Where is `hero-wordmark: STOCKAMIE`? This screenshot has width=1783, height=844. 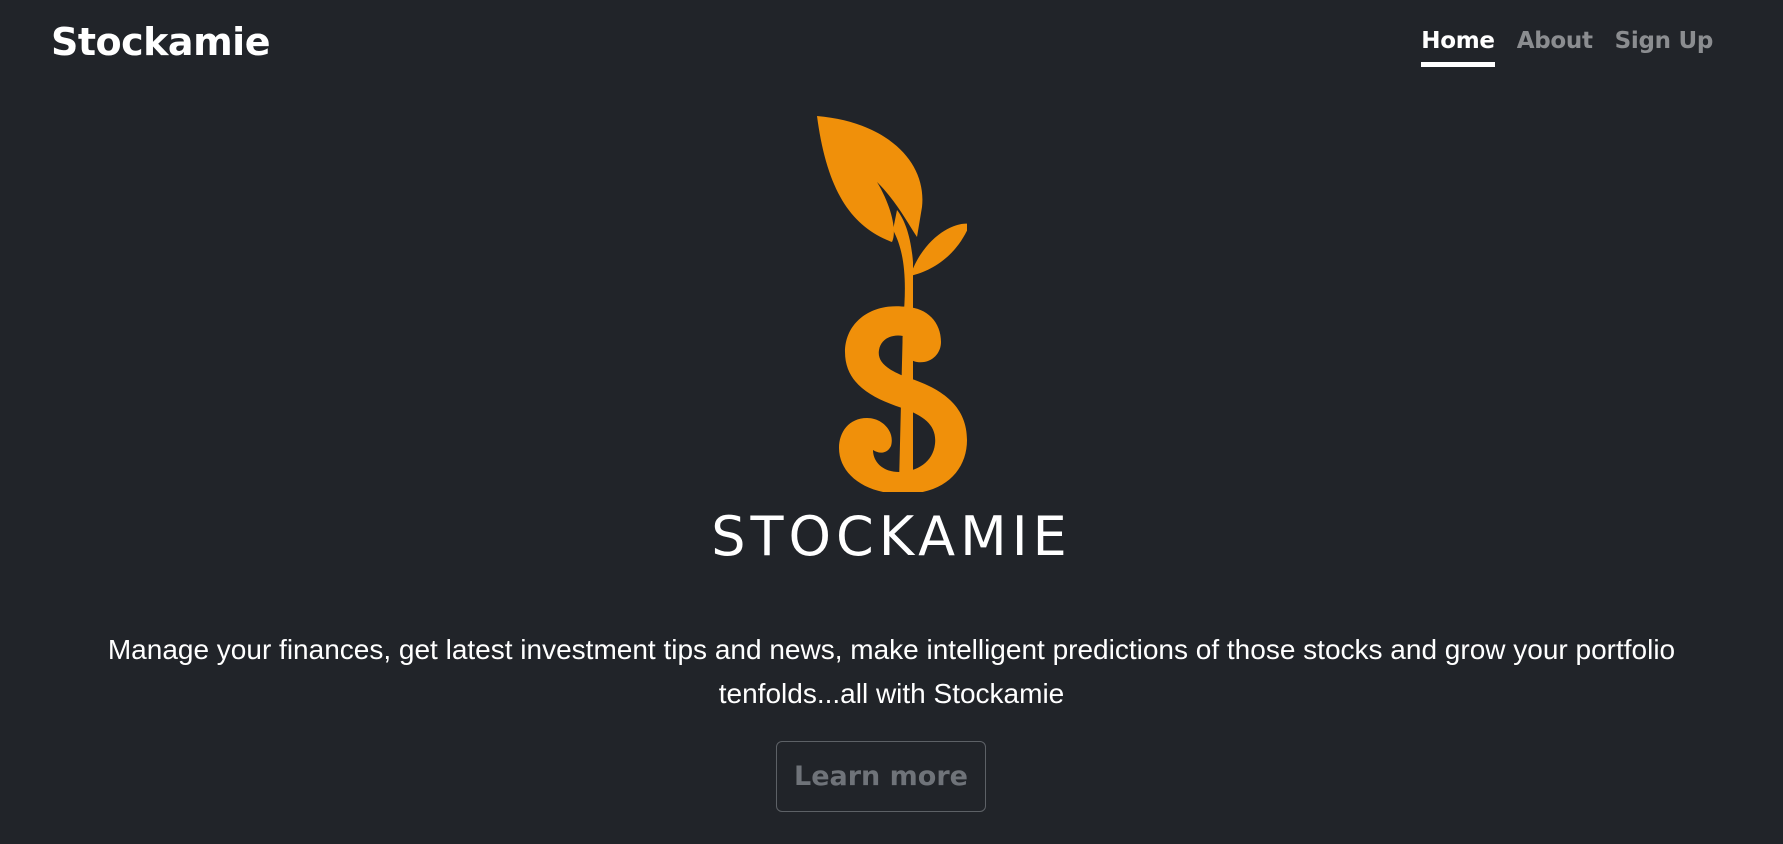 hero-wordmark: STOCKAMIE is located at coordinates (891, 536).